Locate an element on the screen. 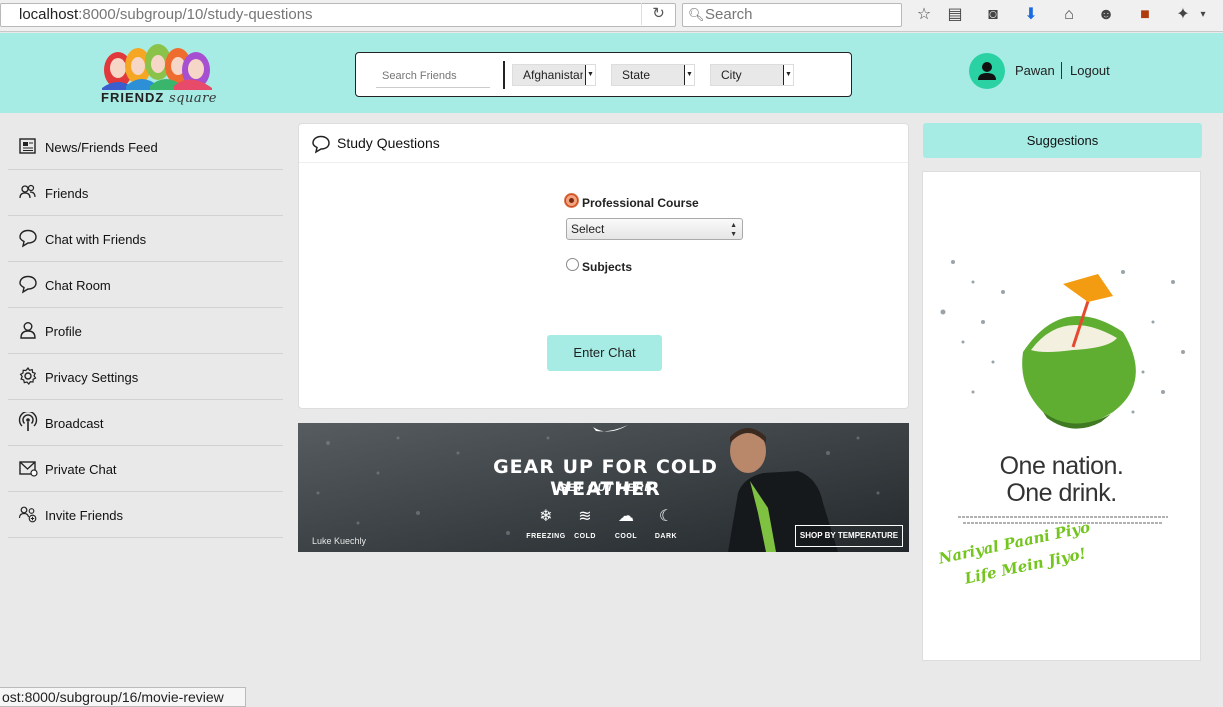  suggestions-header: Suggestions is located at coordinates (1062, 140).